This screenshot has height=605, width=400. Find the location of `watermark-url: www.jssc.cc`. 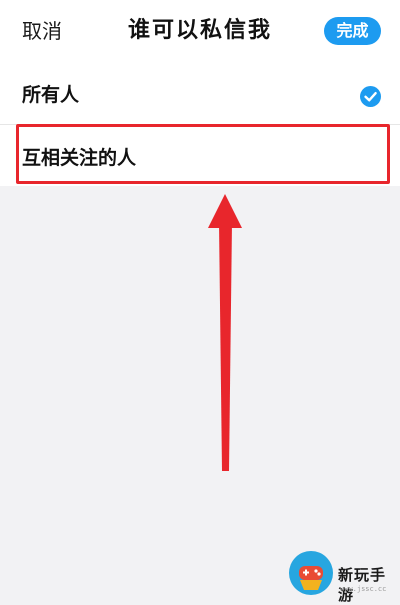

watermark-url: www.jssc.cc is located at coordinates (363, 589).